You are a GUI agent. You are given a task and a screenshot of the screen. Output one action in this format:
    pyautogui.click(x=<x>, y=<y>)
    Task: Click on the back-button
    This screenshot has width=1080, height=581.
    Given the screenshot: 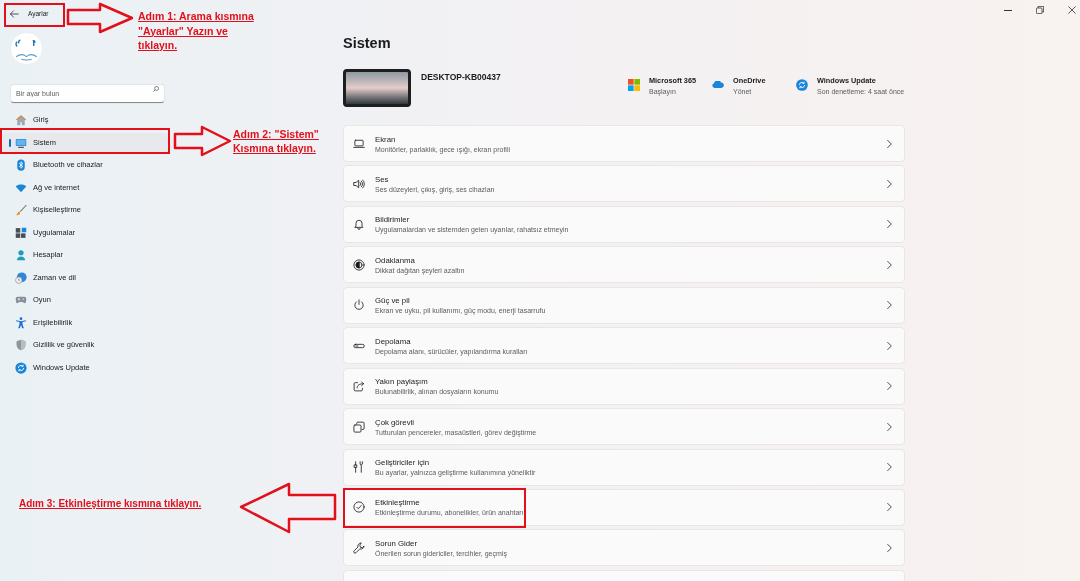 What is the action you would take?
    pyautogui.click(x=14, y=14)
    